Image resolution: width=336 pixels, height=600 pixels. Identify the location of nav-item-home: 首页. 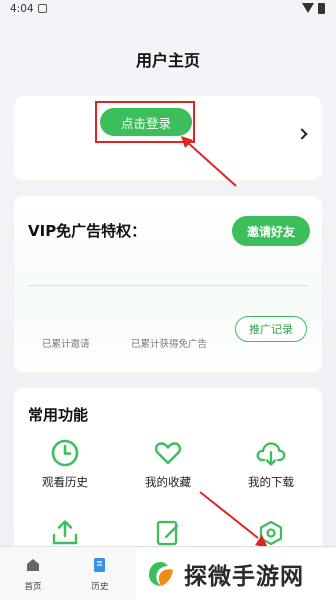
(33, 574).